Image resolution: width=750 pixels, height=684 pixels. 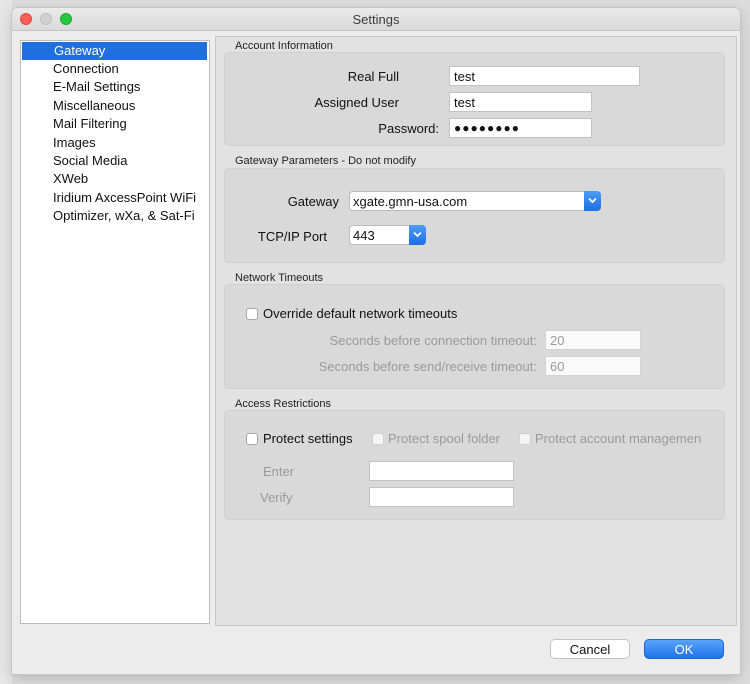 What do you see at coordinates (520, 128) in the screenshot?
I see `password-field: ●●●●●●●●` at bounding box center [520, 128].